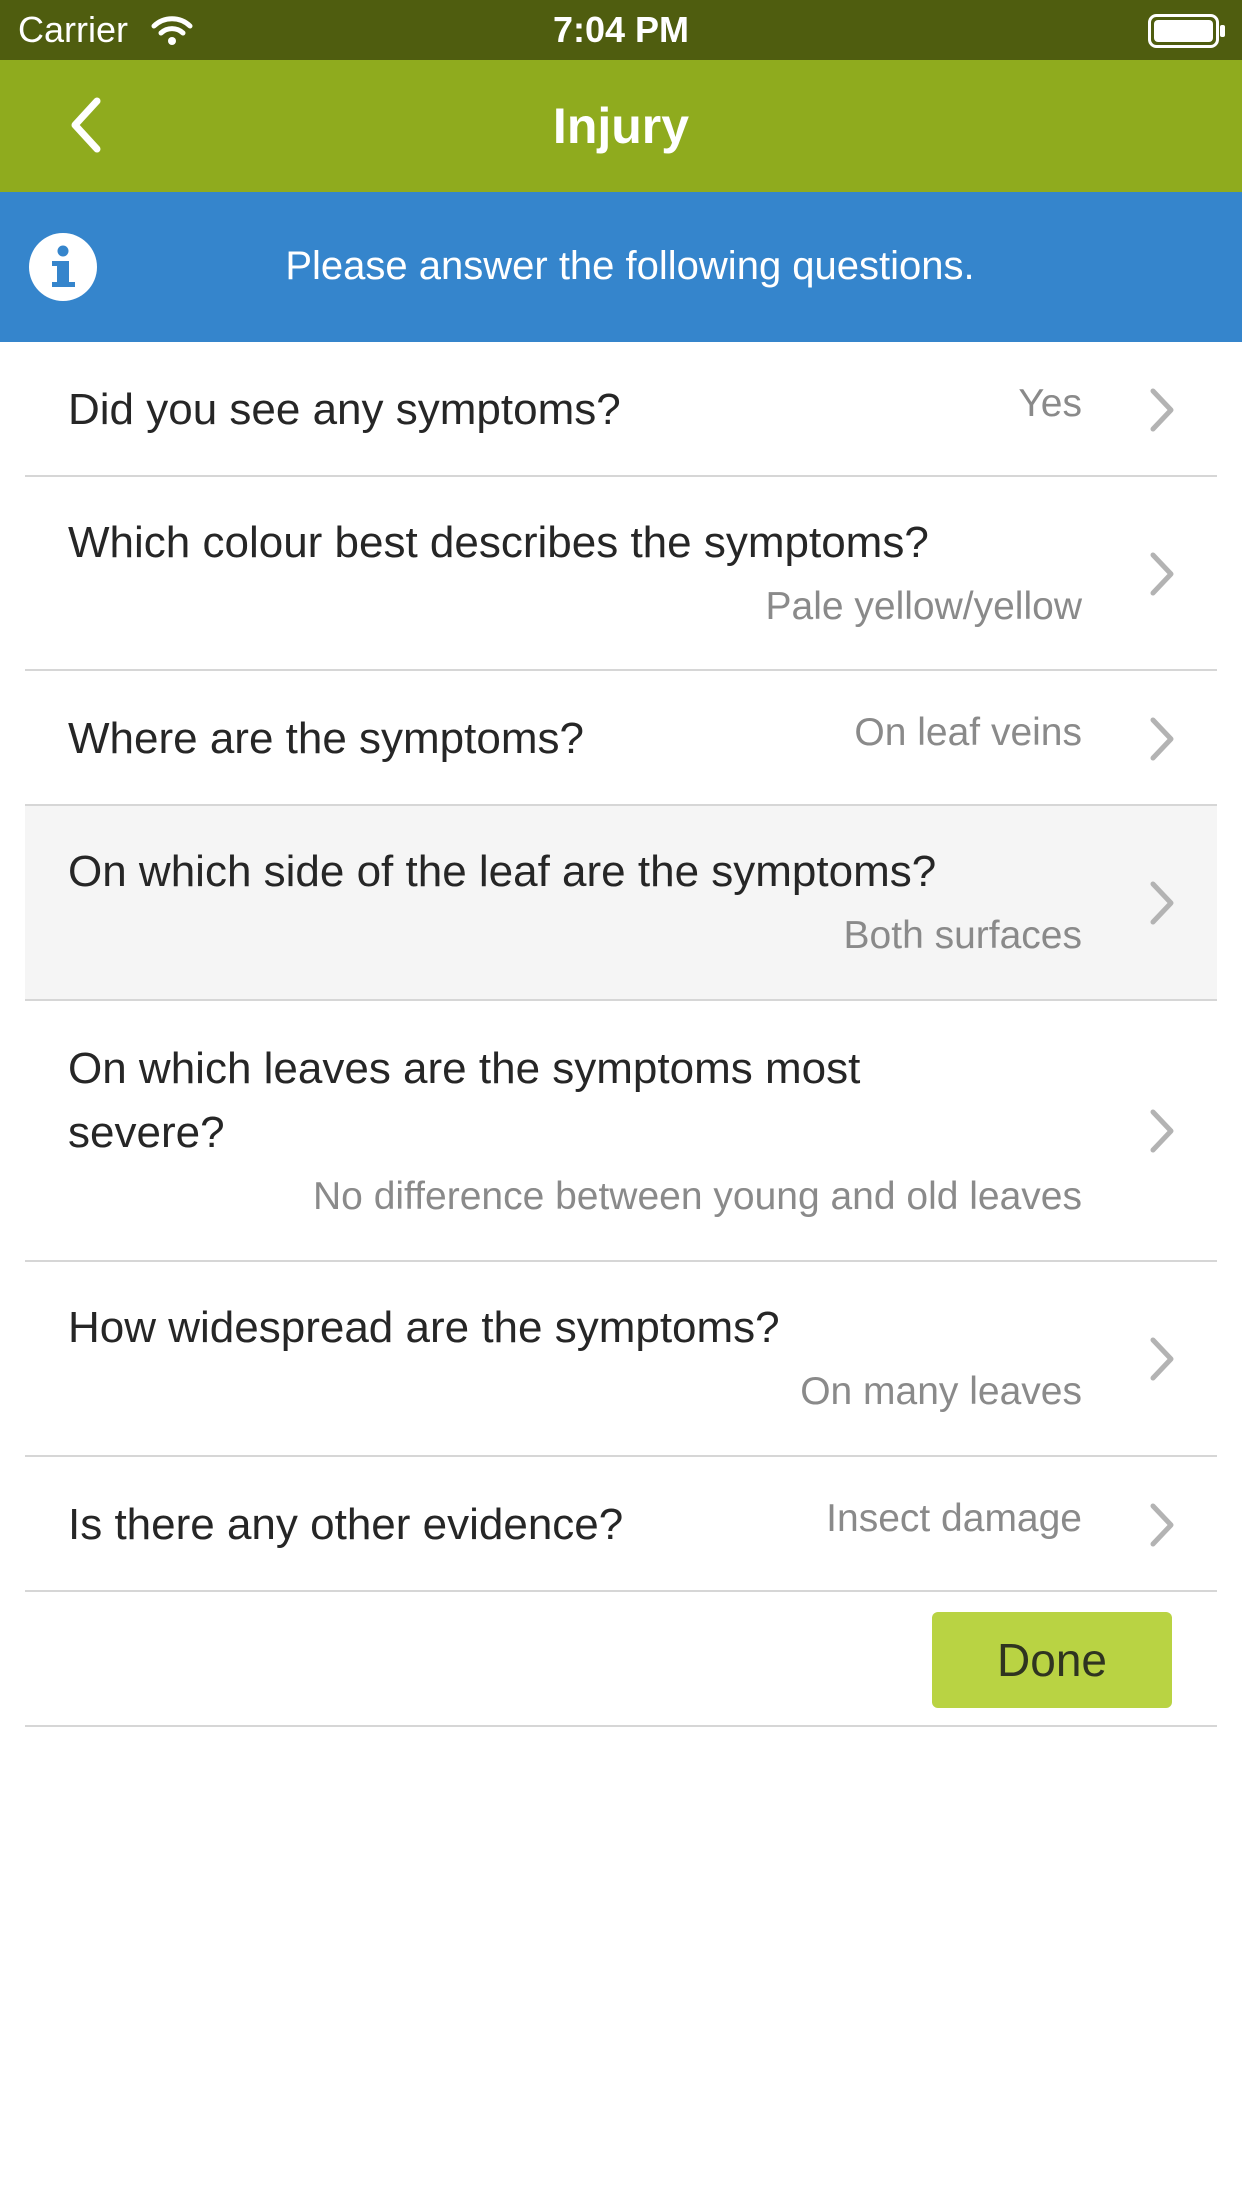  What do you see at coordinates (621, 1659) in the screenshot?
I see `done-row: Done` at bounding box center [621, 1659].